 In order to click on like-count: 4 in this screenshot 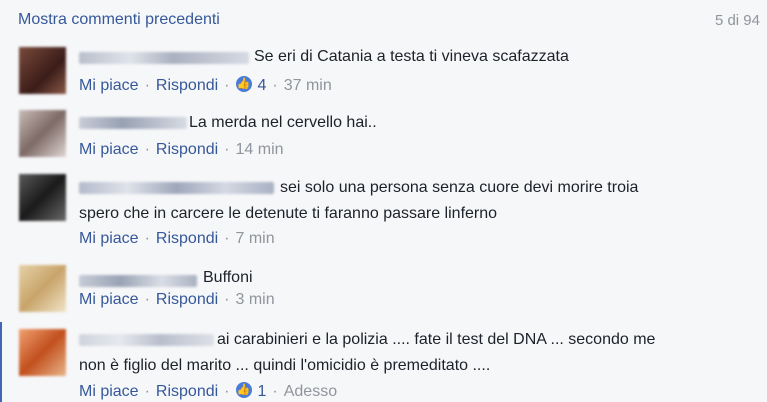, I will do `click(262, 85)`.